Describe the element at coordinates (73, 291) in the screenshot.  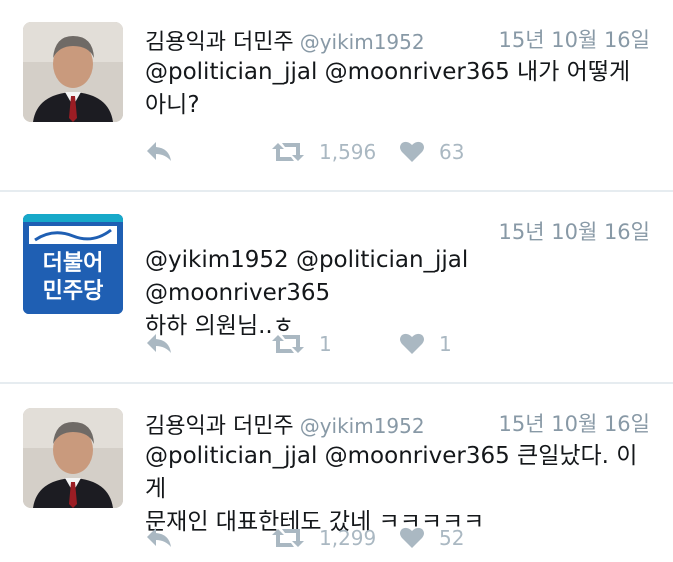
I see `logo-text-bottom: 민주당` at that location.